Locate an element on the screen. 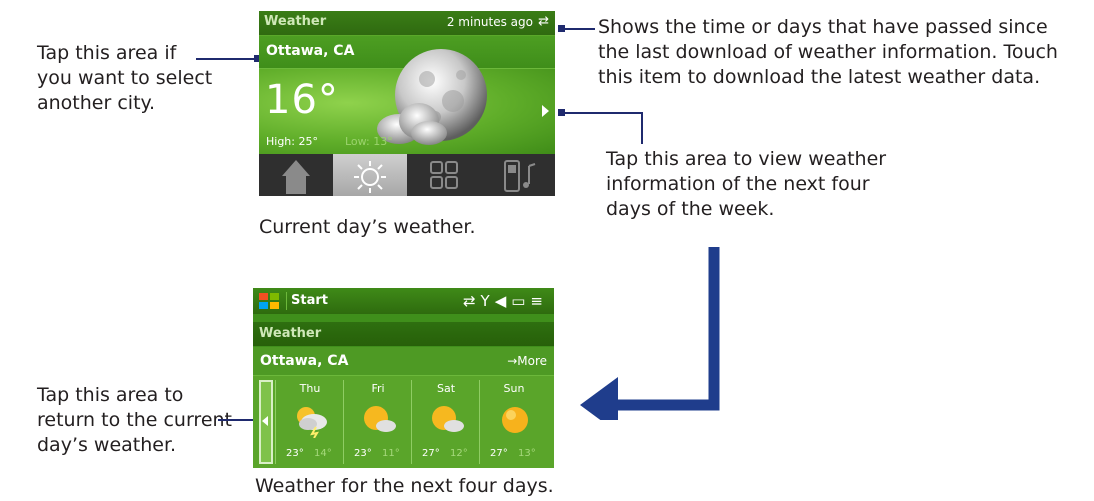 The image size is (1094, 501). music-phone-icon is located at coordinates (520, 176).